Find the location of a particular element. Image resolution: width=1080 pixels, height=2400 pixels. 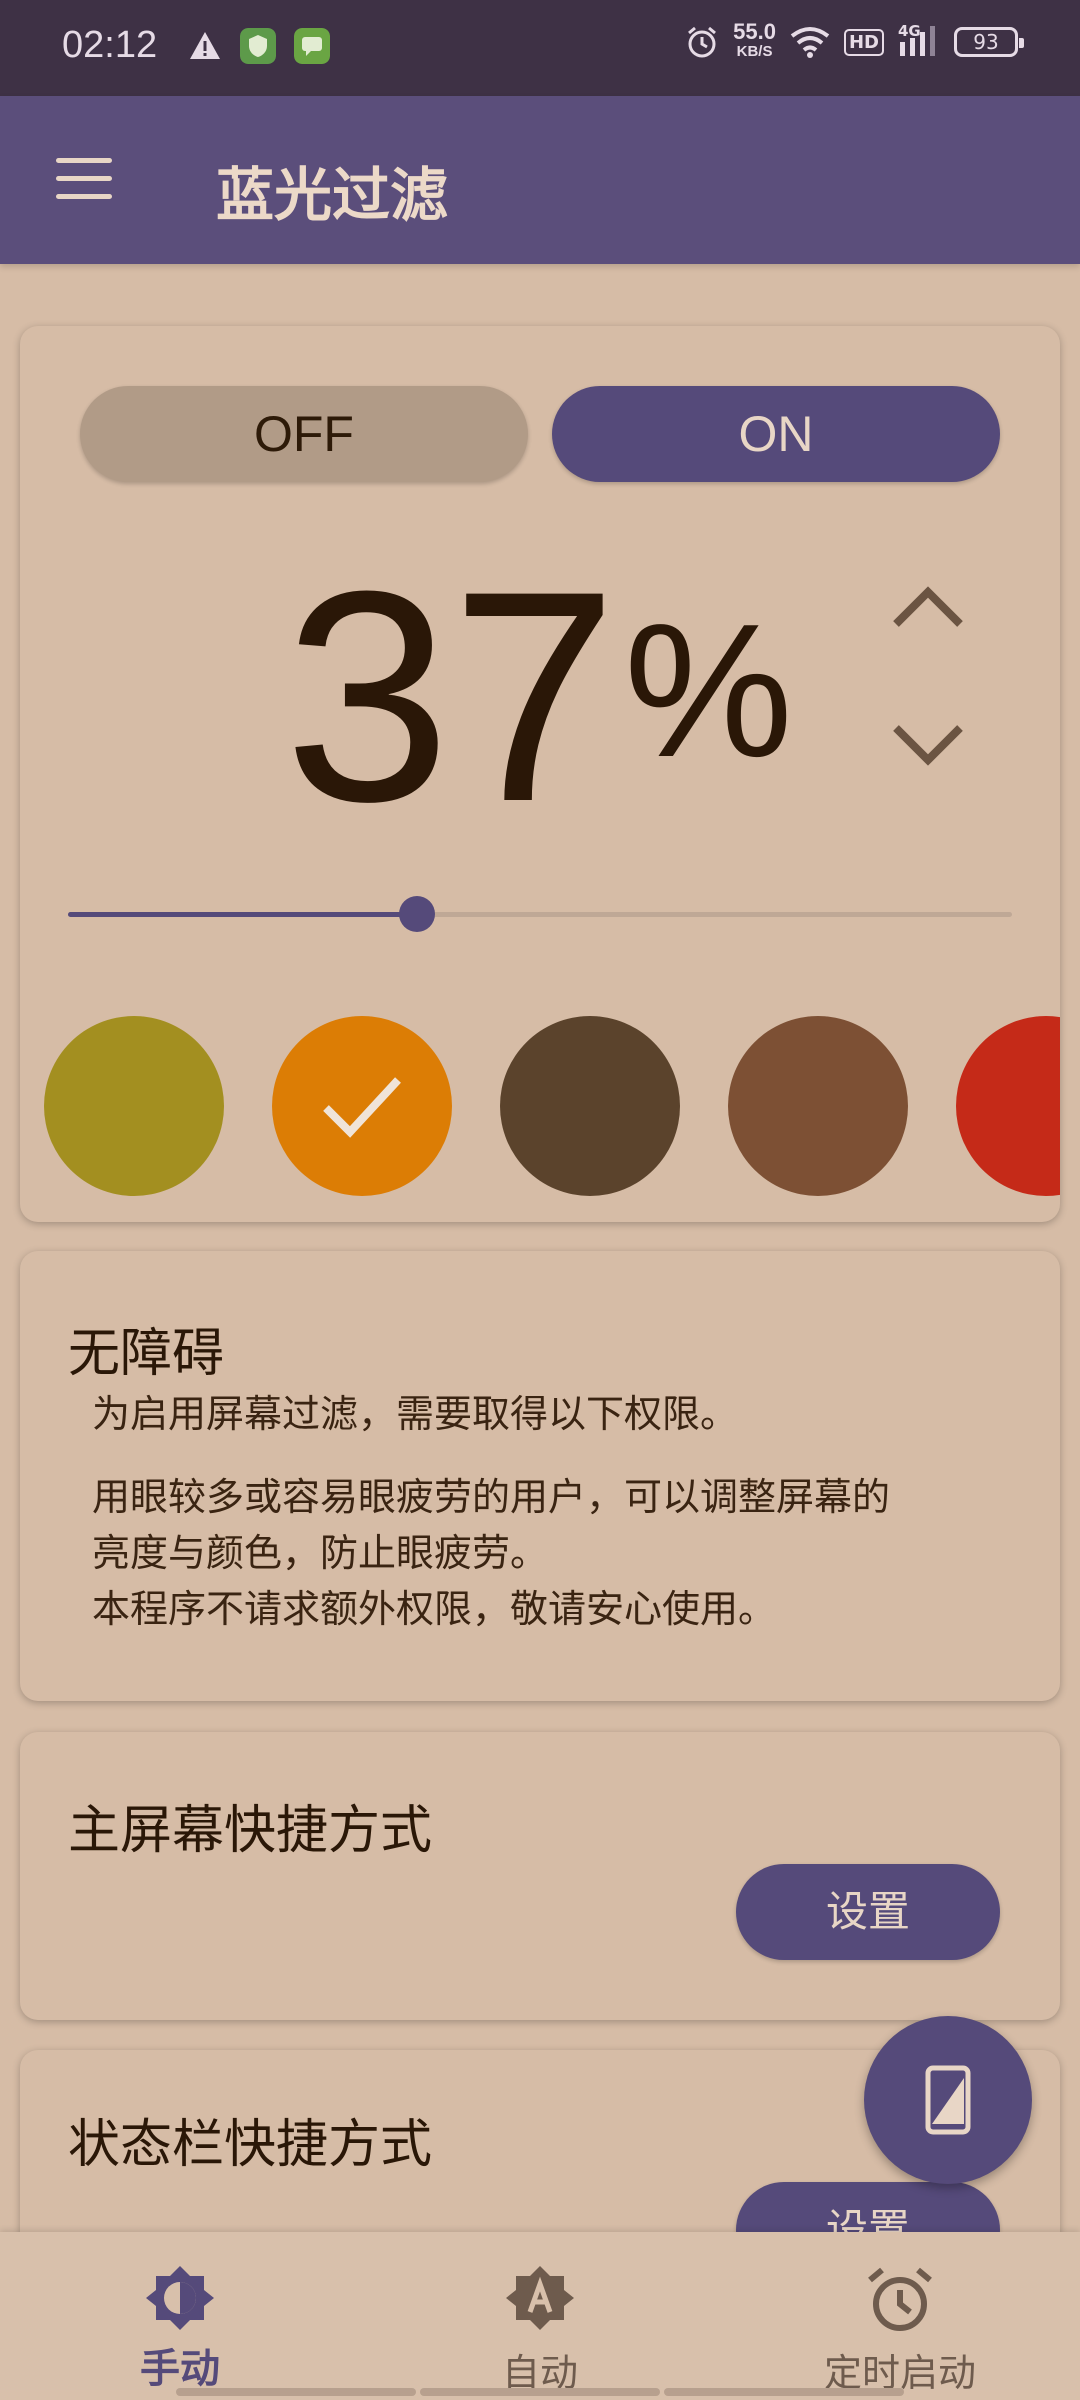

color-swatch-orange is located at coordinates (362, 1106).